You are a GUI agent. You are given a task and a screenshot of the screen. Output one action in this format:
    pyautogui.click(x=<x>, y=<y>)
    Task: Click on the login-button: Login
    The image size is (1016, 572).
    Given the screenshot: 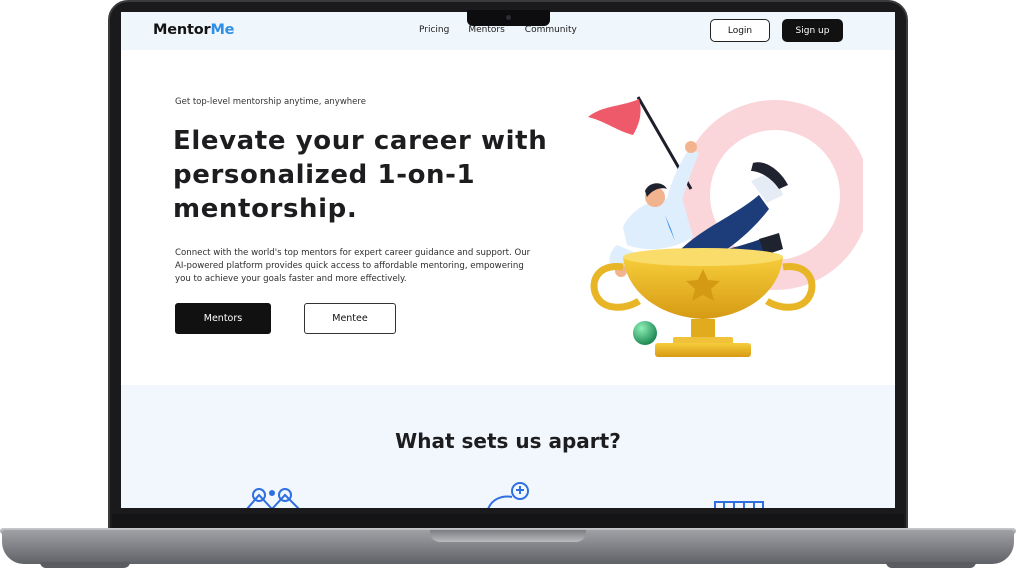 What is the action you would take?
    pyautogui.click(x=740, y=30)
    